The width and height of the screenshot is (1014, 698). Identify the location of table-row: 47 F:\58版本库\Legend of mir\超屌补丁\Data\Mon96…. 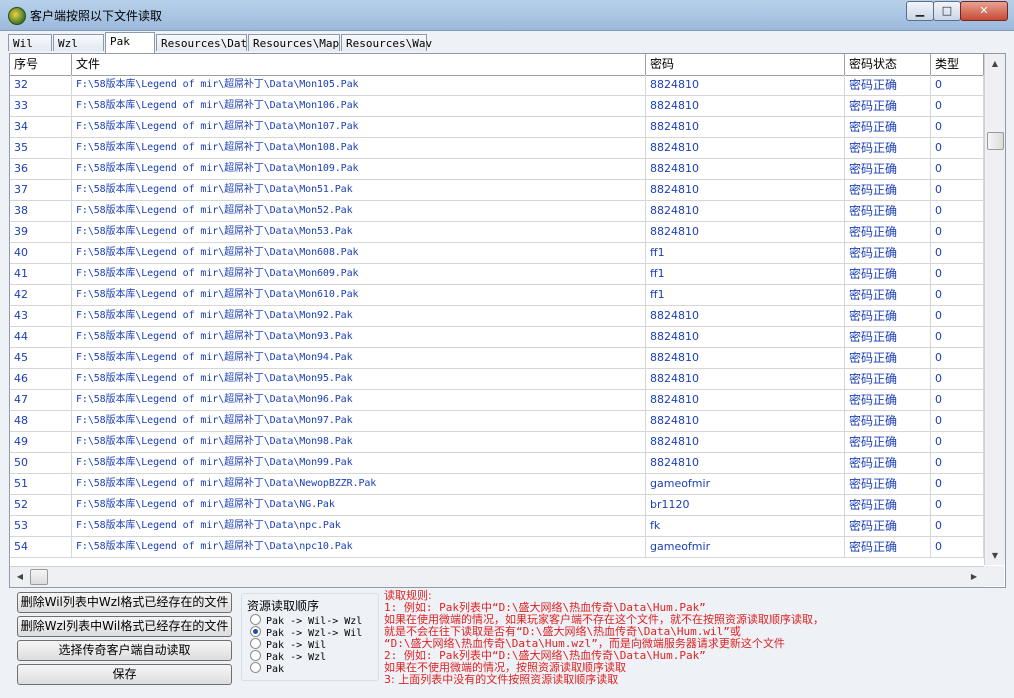
(497, 400).